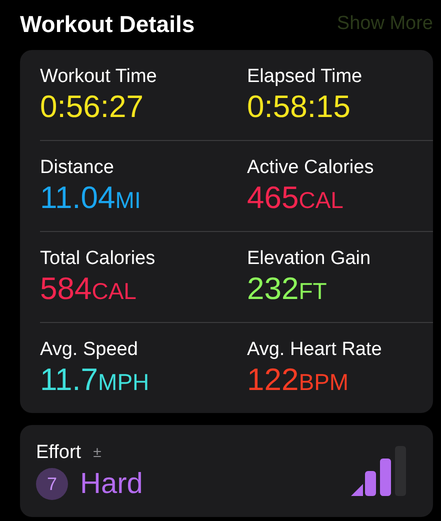 The width and height of the screenshot is (441, 521). I want to click on metric-label: Elapsed Time, so click(305, 77).